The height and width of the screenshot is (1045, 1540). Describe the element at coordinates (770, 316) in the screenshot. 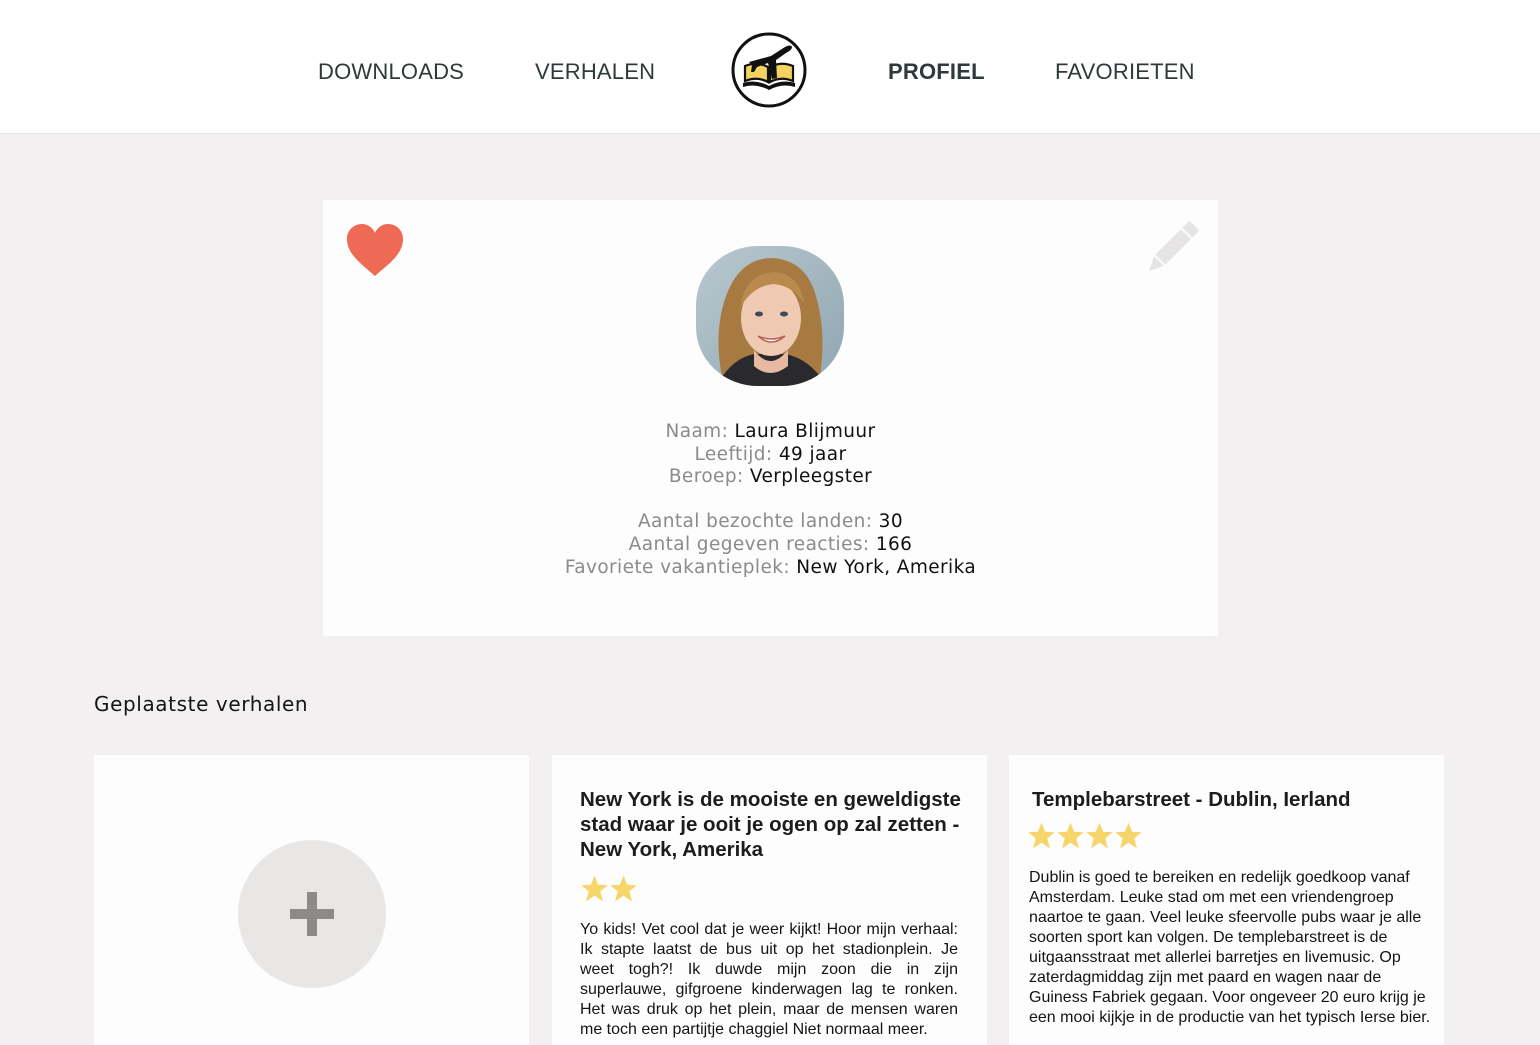

I see `avatar` at that location.